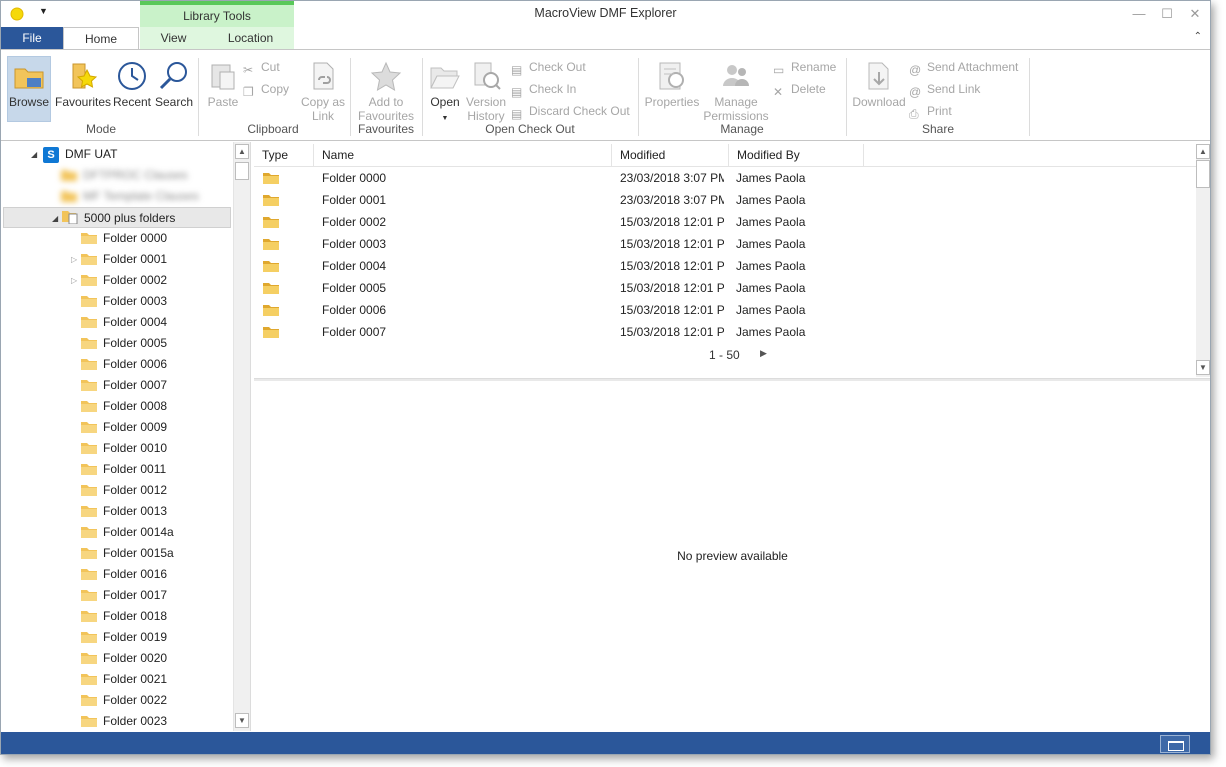  What do you see at coordinates (1195, 14) in the screenshot?
I see `close-button: ✕` at bounding box center [1195, 14].